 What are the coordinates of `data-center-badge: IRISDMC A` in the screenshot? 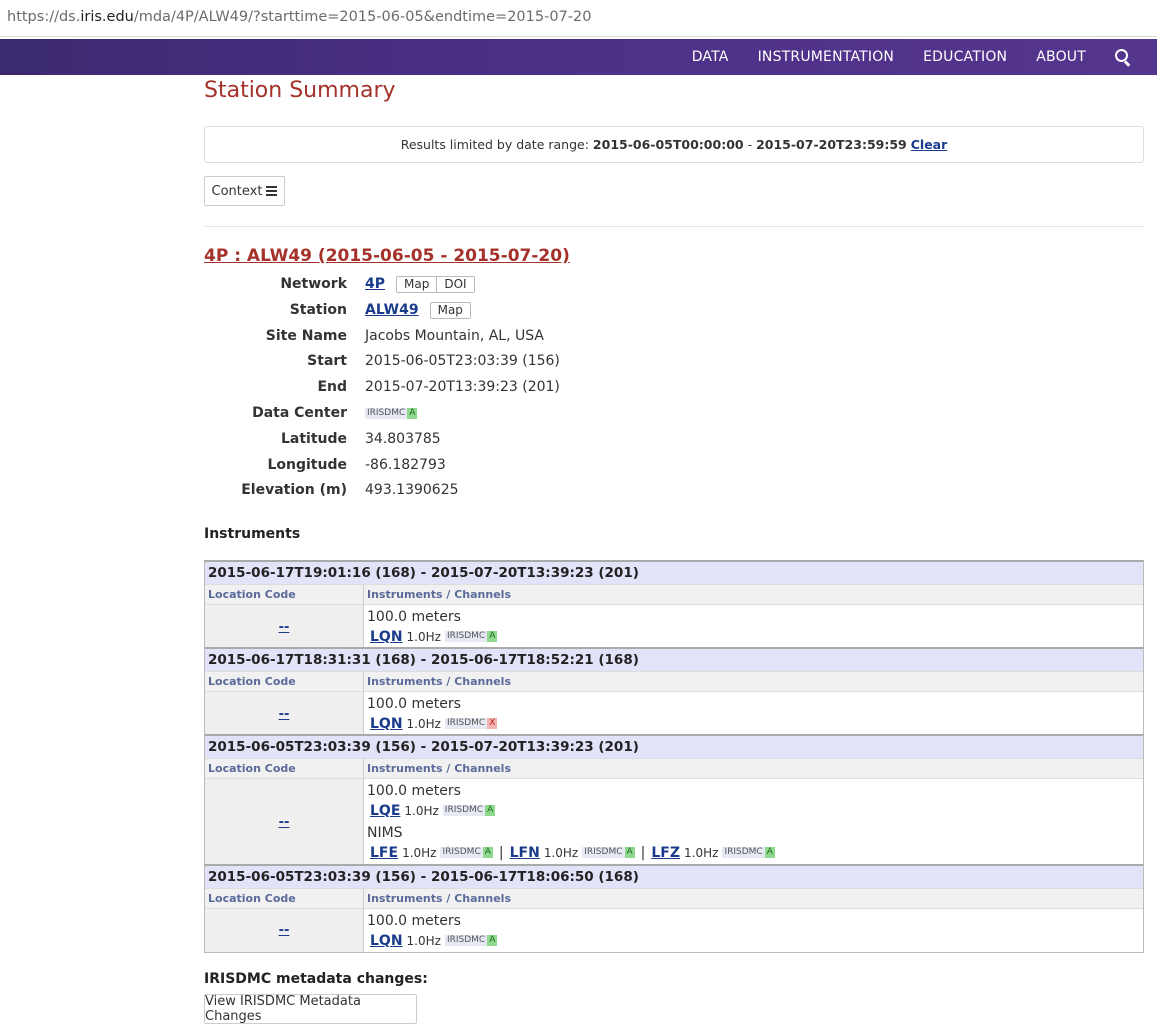 It's located at (391, 413).